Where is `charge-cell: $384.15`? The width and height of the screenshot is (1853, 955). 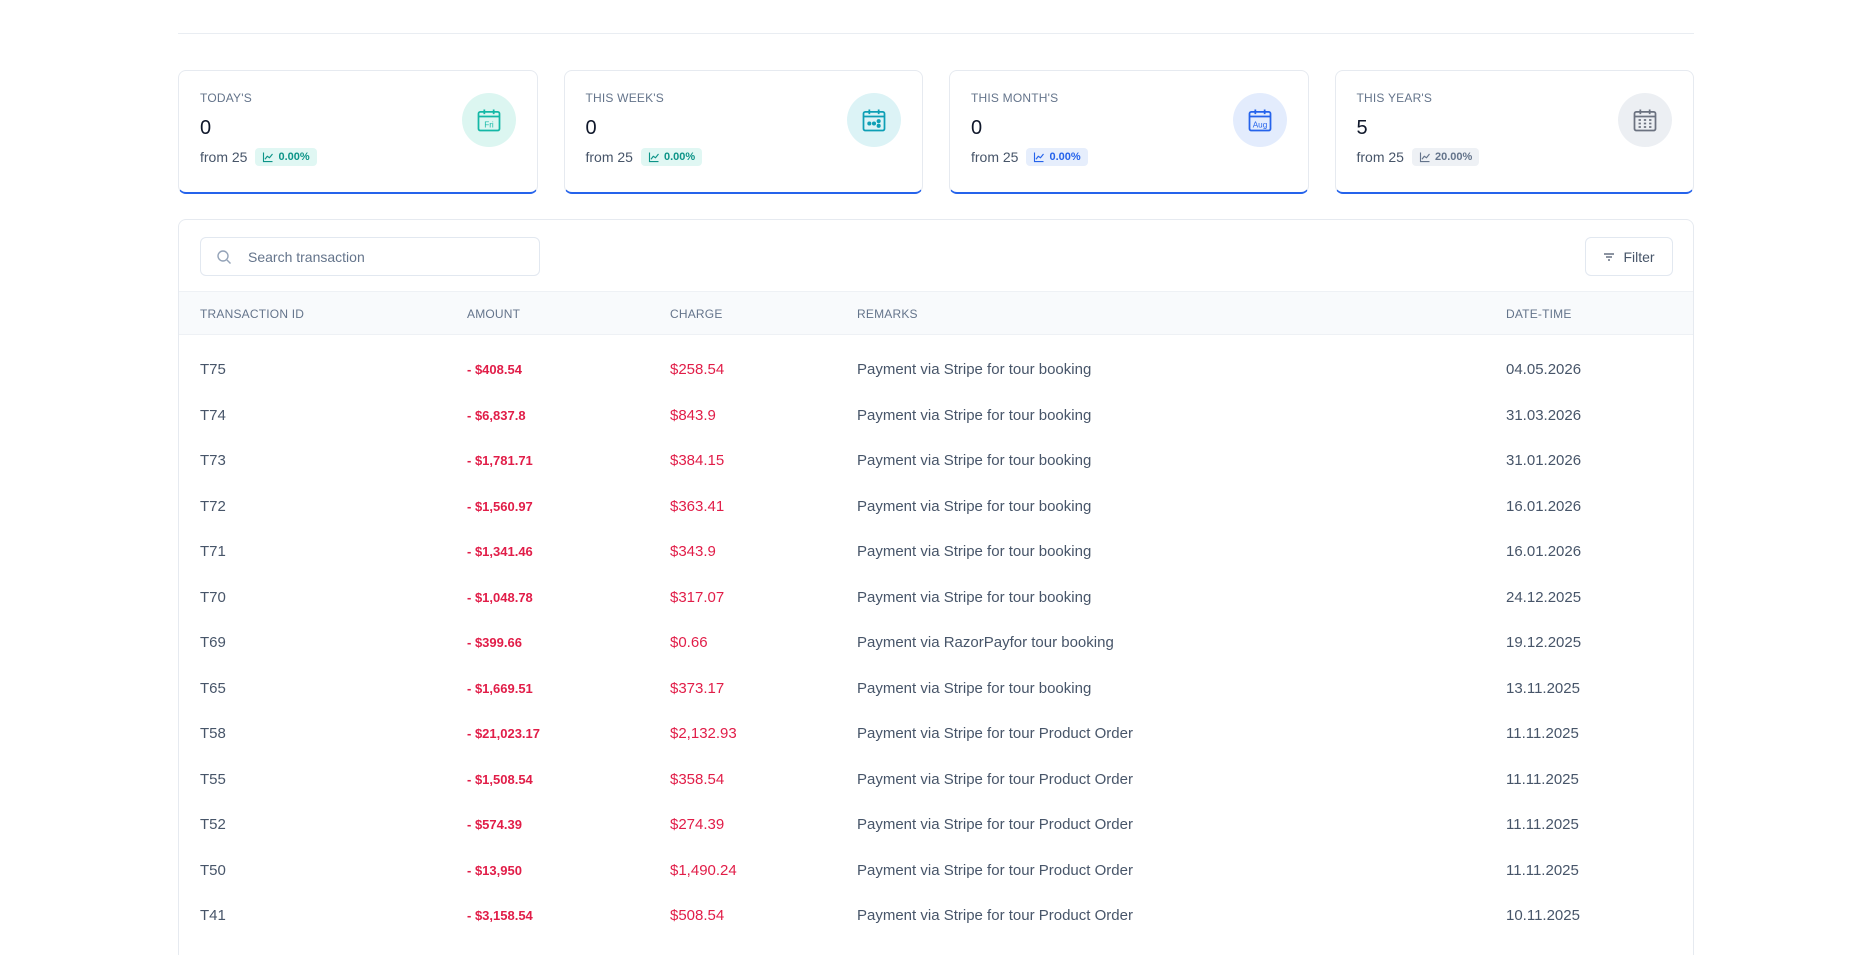 charge-cell: $384.15 is located at coordinates (697, 460).